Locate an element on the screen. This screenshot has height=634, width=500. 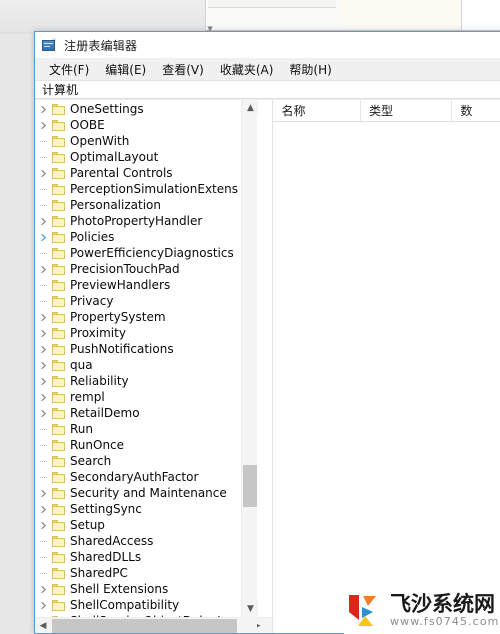
tree-node: PreviewHandlers is located at coordinates (153, 285).